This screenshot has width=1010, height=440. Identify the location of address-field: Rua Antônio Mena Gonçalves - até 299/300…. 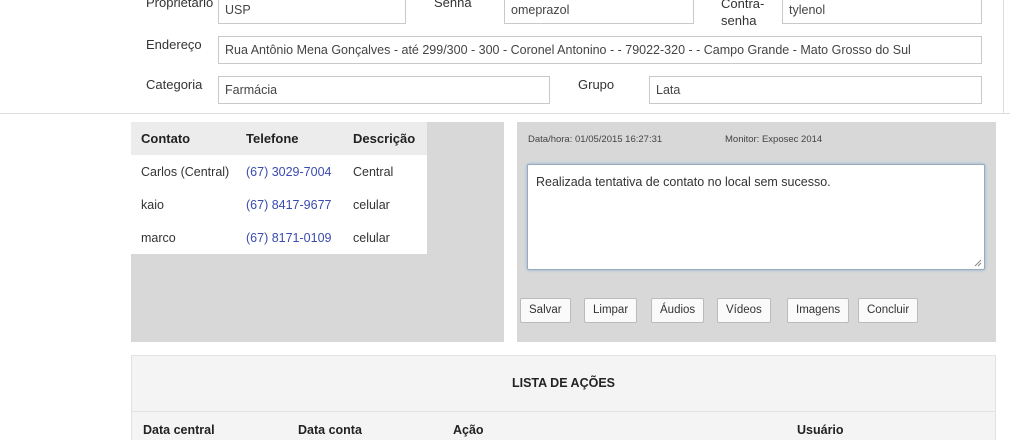
(600, 50).